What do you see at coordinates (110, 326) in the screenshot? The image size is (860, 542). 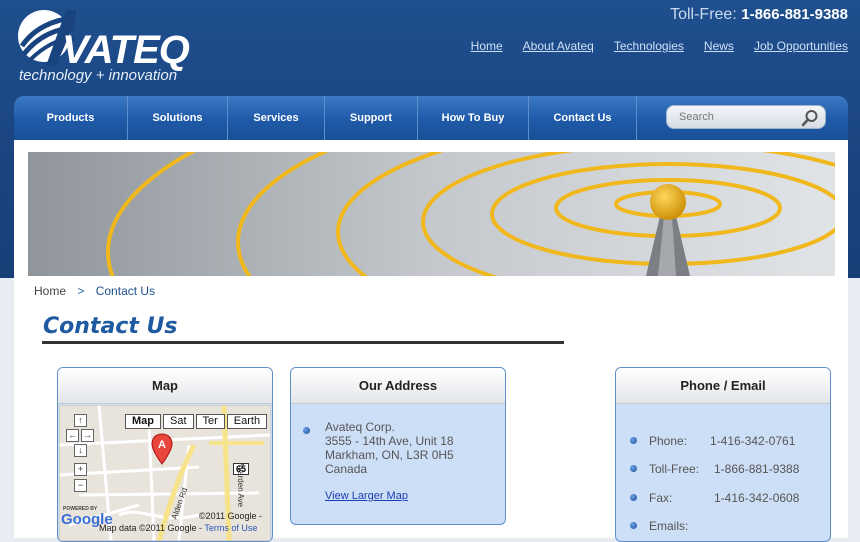 I see `page-title: Contact Us` at bounding box center [110, 326].